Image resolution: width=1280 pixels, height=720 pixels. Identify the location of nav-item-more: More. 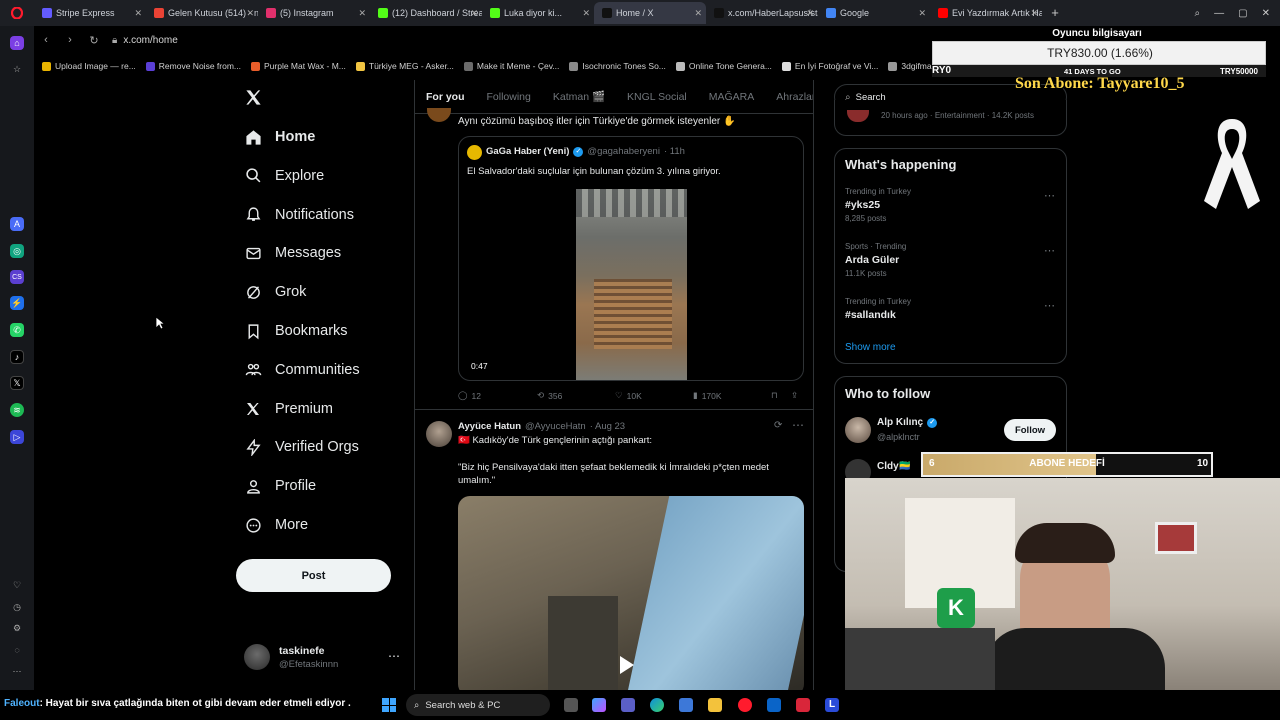
(276, 525).